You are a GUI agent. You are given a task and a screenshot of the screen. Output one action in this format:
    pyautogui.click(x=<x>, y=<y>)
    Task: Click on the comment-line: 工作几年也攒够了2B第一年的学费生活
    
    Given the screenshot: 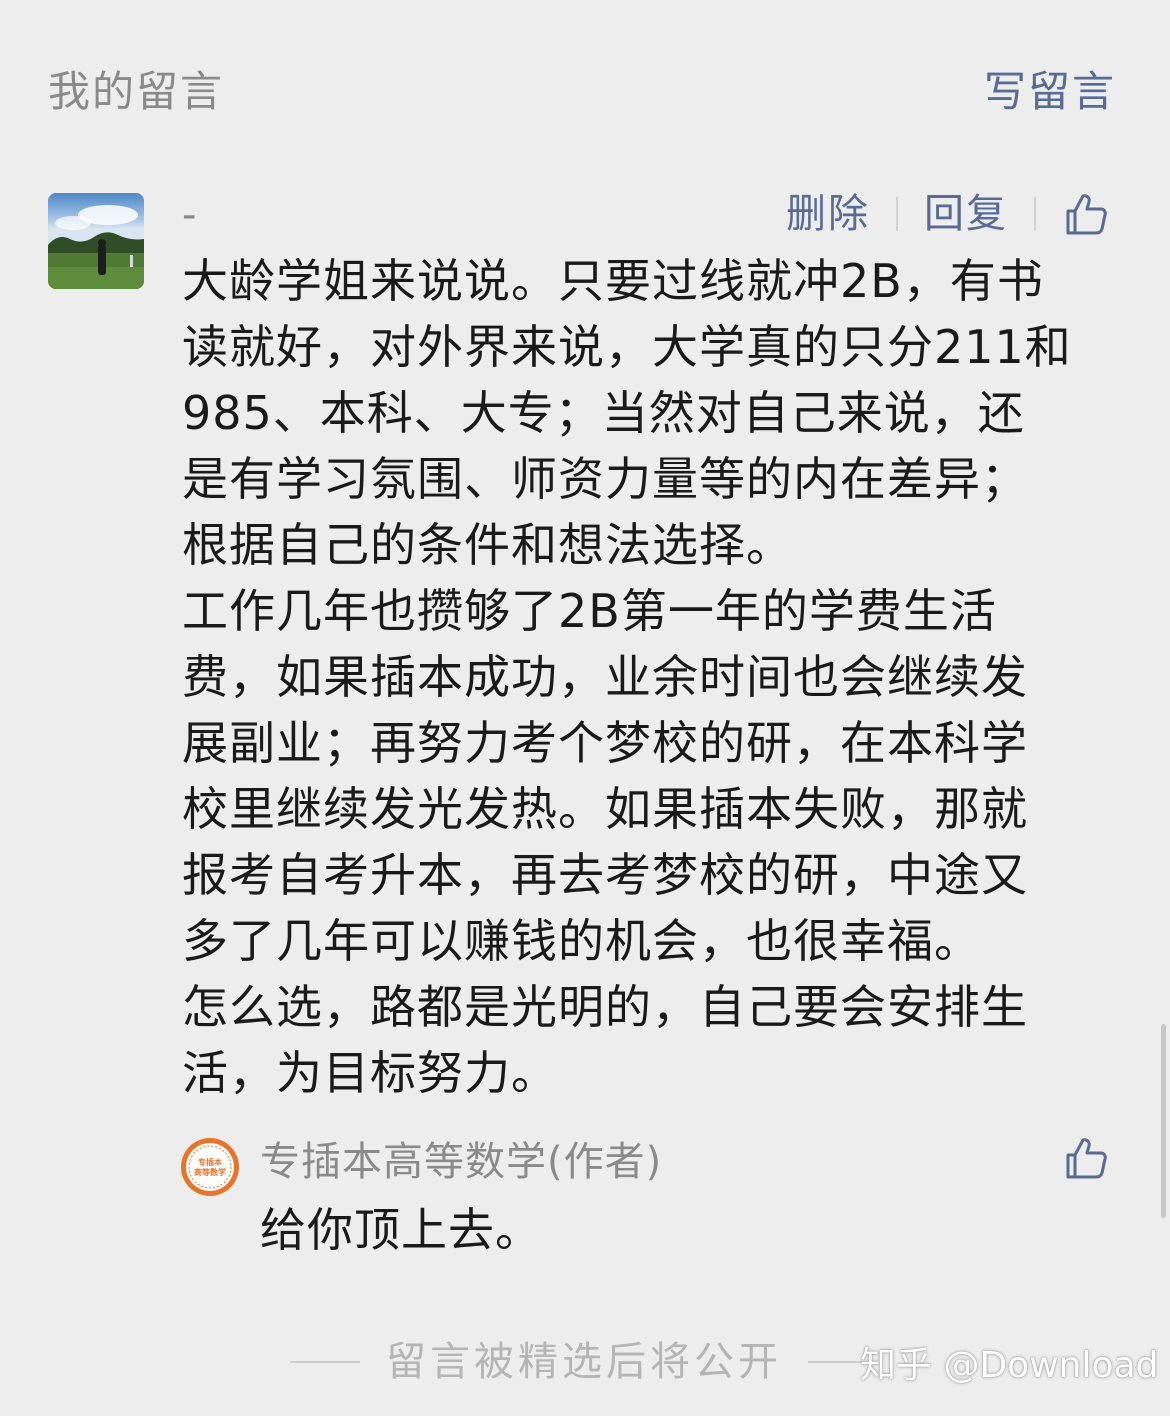 What is the action you would take?
    pyautogui.click(x=589, y=611)
    